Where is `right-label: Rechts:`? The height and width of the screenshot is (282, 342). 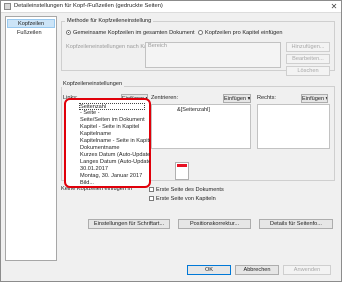 right-label: Rechts: is located at coordinates (266, 98).